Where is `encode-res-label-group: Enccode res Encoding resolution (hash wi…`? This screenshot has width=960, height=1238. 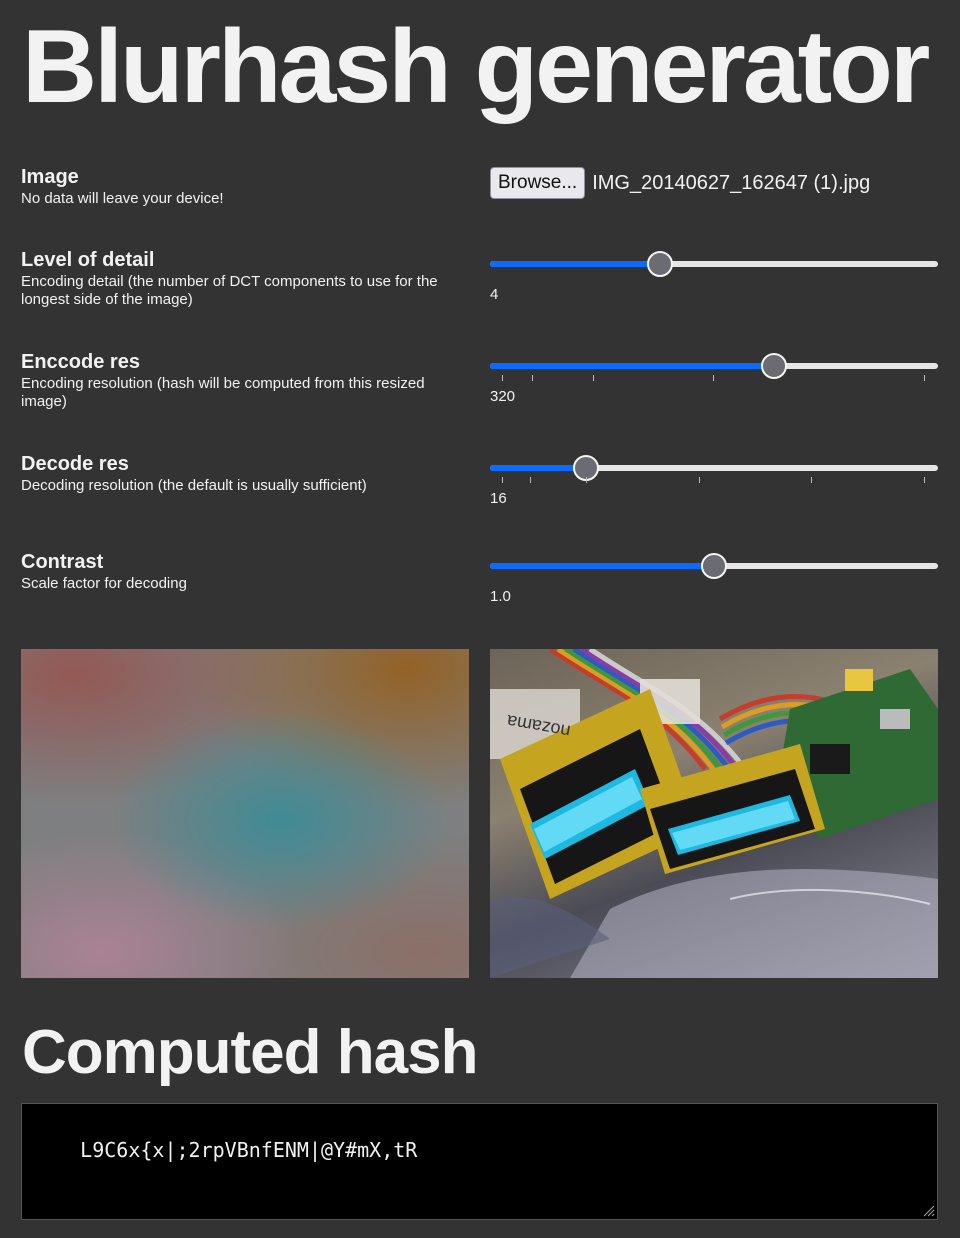 encode-res-label-group: Enccode res Encoding resolution (hash wi… is located at coordinates (246, 381).